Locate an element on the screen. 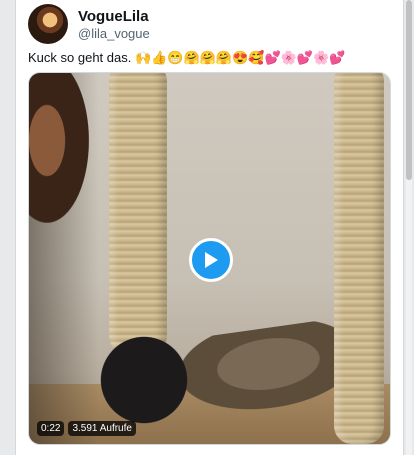 The width and height of the screenshot is (414, 455). video-frame-person is located at coordinates (59, 148).